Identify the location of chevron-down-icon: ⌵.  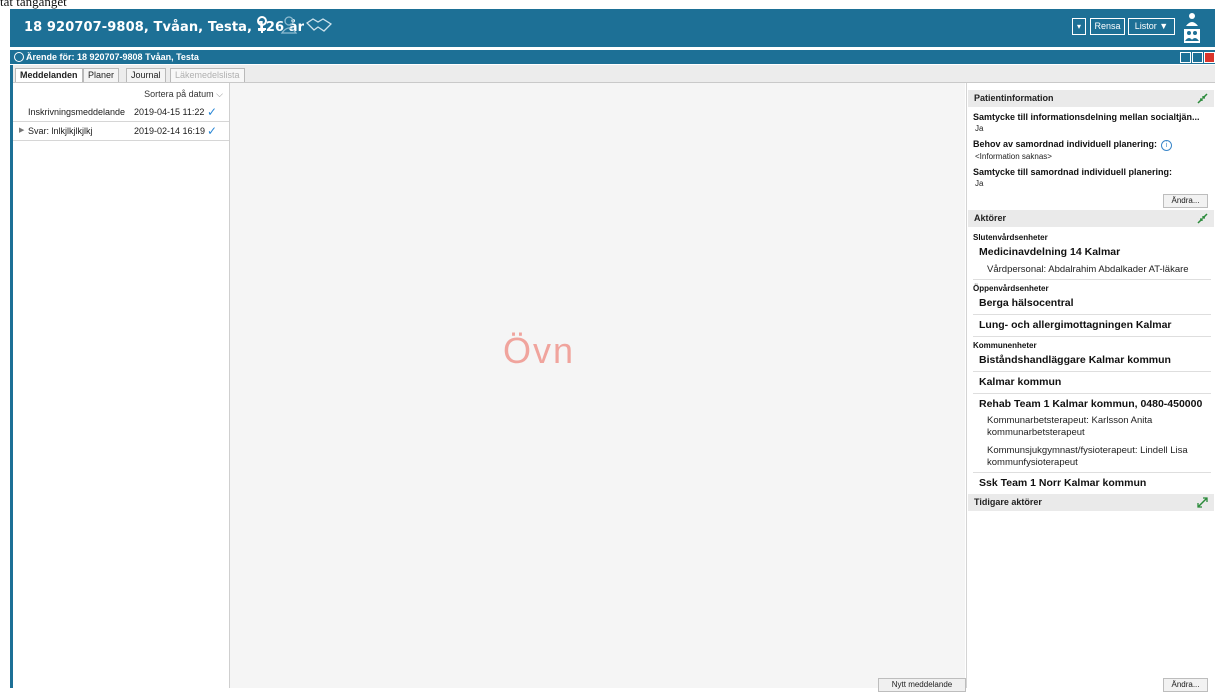
(219, 94).